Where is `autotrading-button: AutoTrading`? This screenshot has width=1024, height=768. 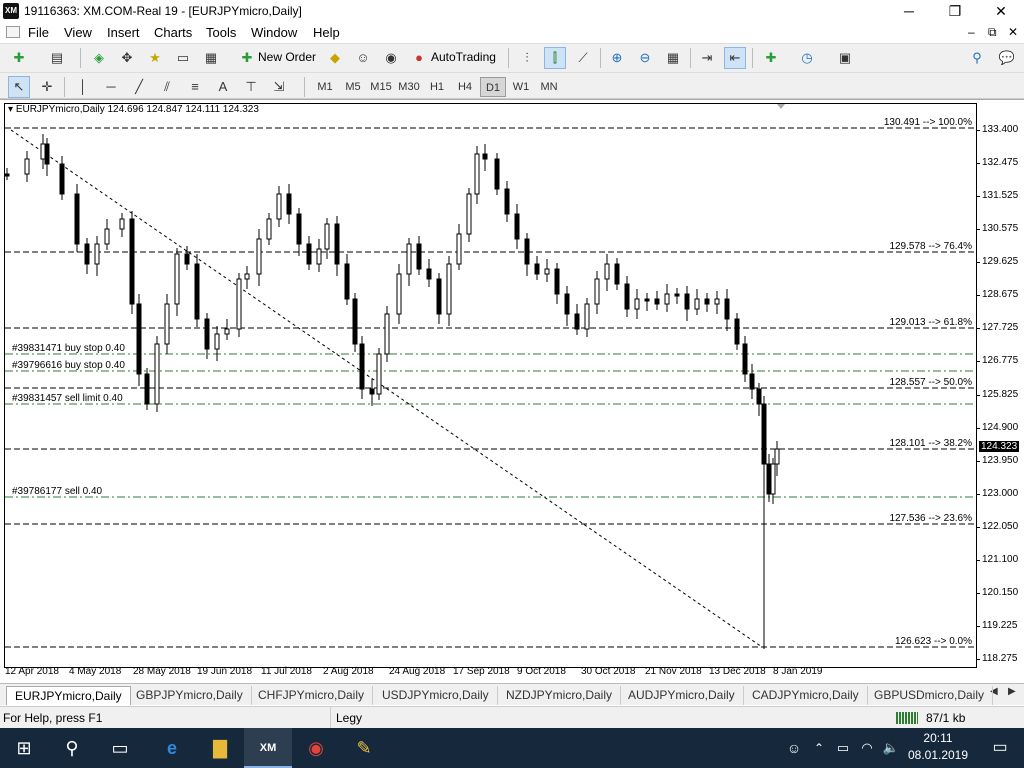 autotrading-button: AutoTrading is located at coordinates (463, 57).